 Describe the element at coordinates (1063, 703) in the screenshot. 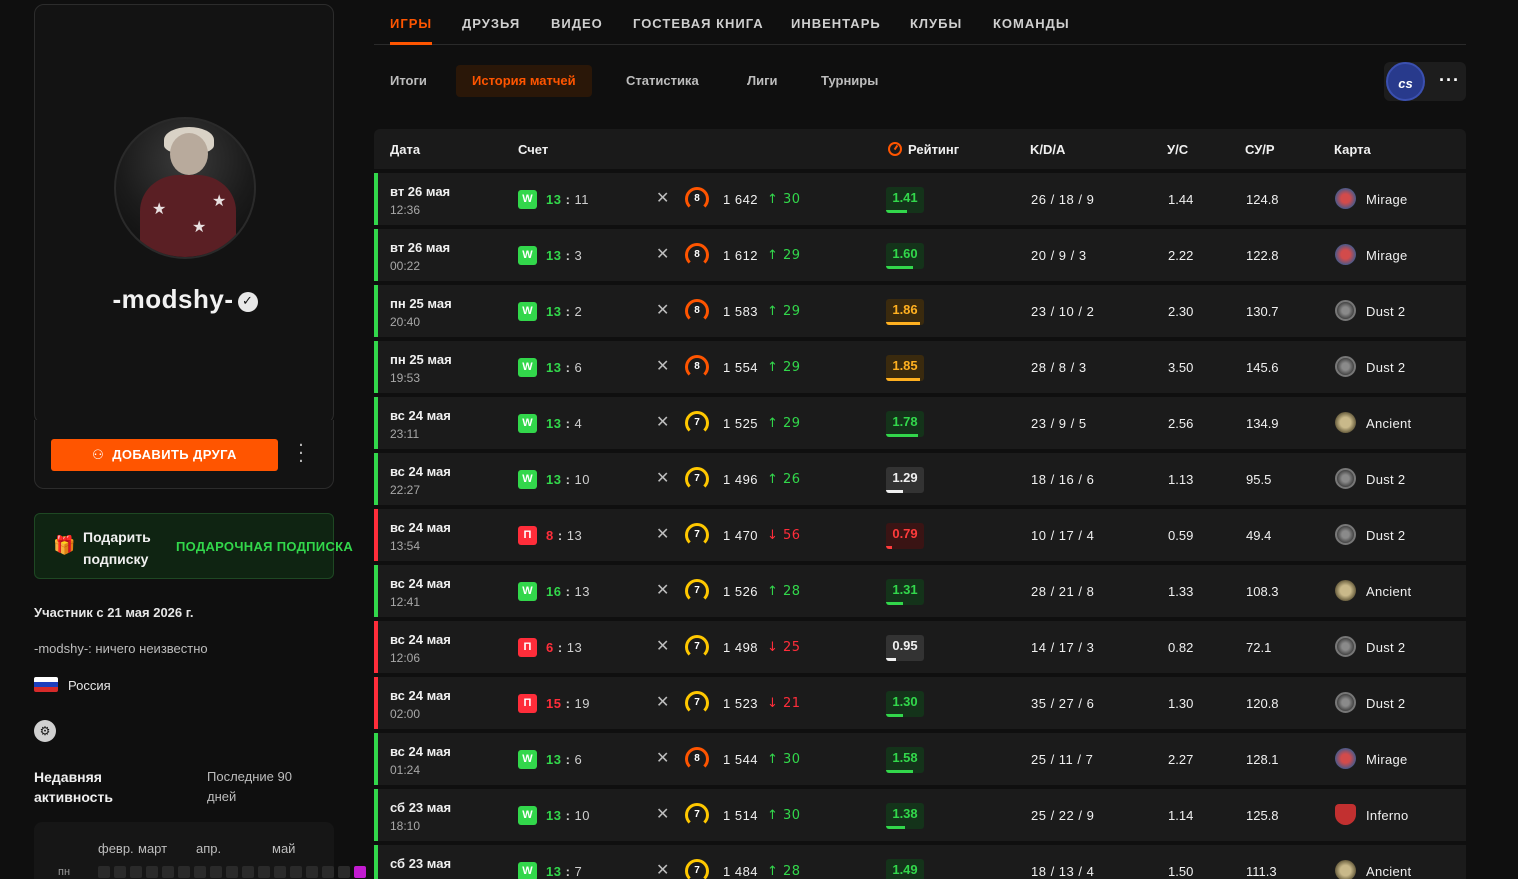

I see `kda: 35 / 27 / 6` at that location.